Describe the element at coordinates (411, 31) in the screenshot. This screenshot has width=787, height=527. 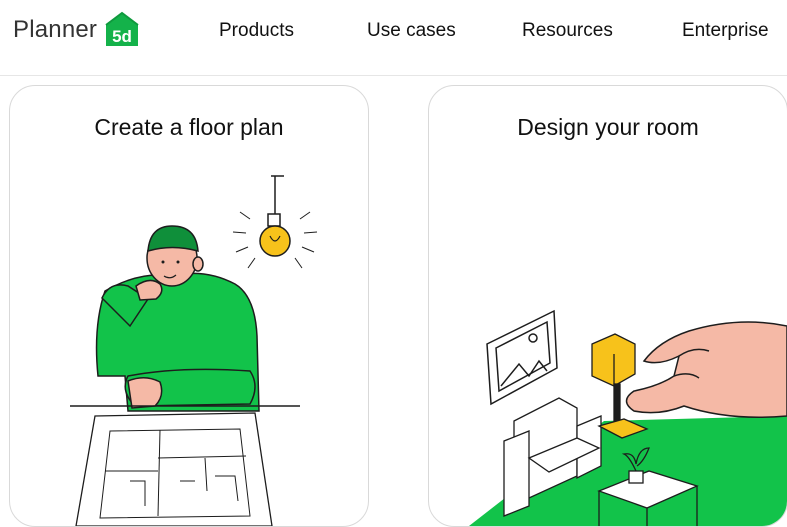
I see `nav-use-cases: Use cases` at that location.